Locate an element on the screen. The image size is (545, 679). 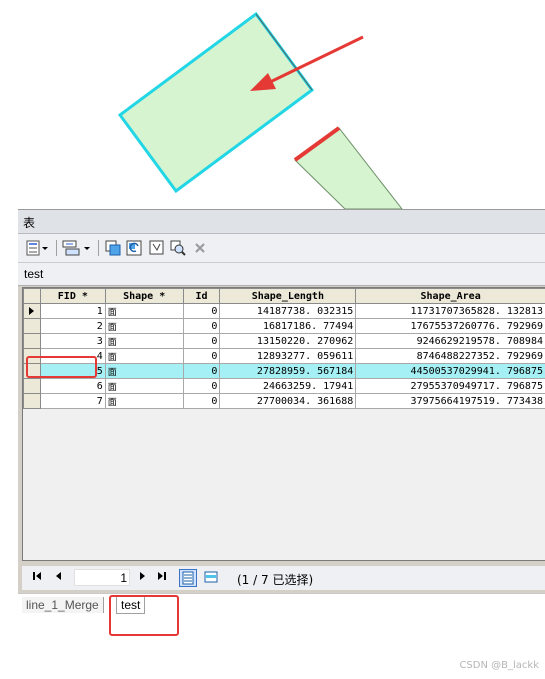
table-toolbar is located at coordinates (281, 248).